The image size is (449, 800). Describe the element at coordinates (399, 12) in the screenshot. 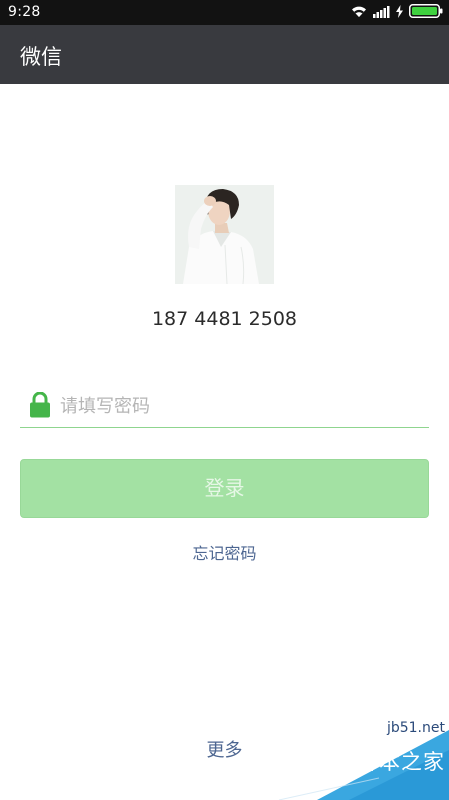

I see `charging-icon` at that location.